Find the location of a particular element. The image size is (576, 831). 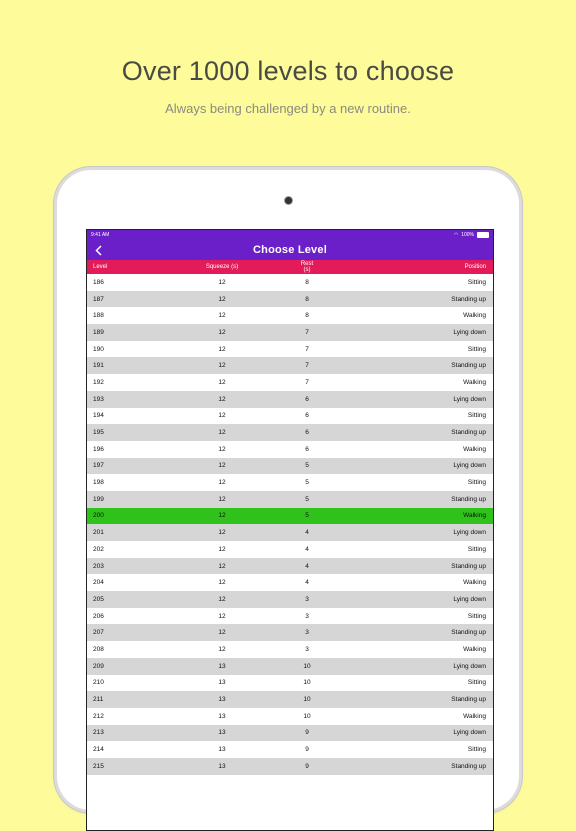

page-title: Choose Level is located at coordinates (290, 250).